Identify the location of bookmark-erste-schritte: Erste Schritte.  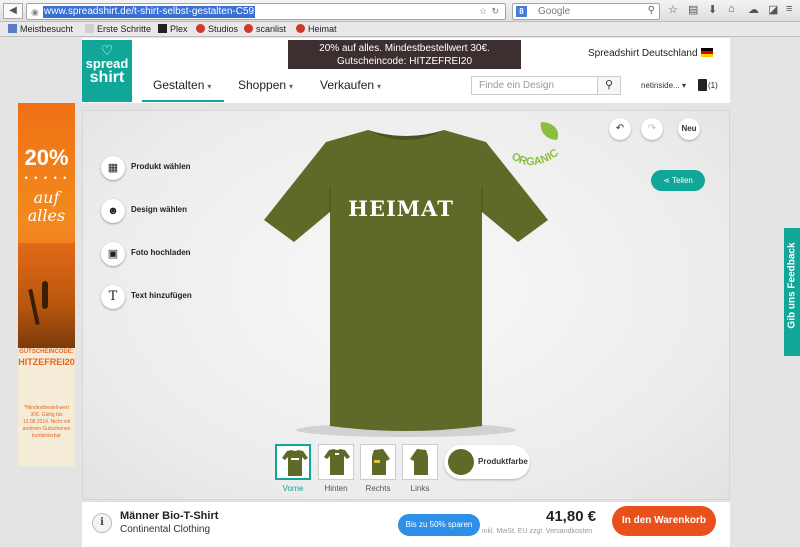
(118, 29).